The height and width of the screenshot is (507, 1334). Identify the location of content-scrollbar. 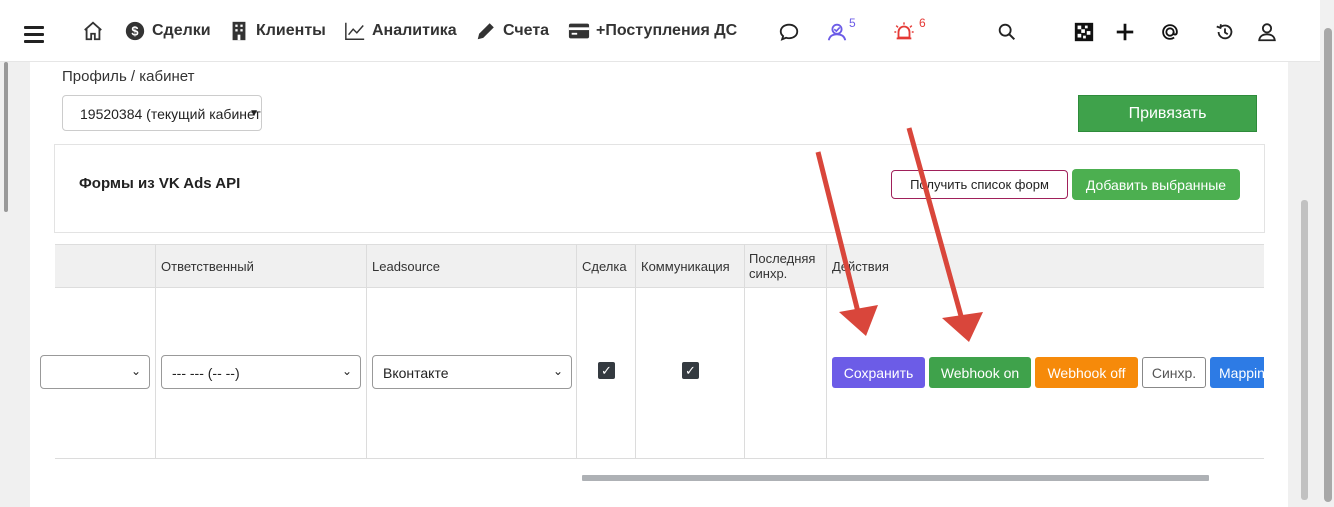
(1304, 350).